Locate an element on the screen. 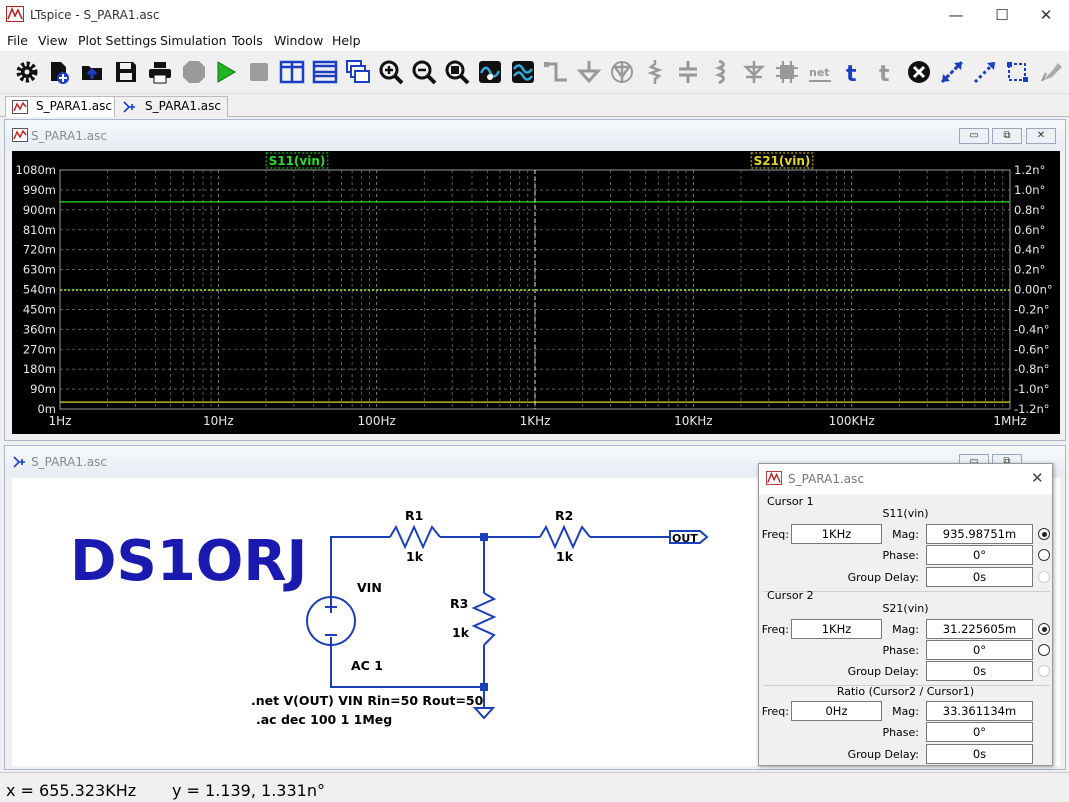  cursor2-phase-radio is located at coordinates (1044, 650).